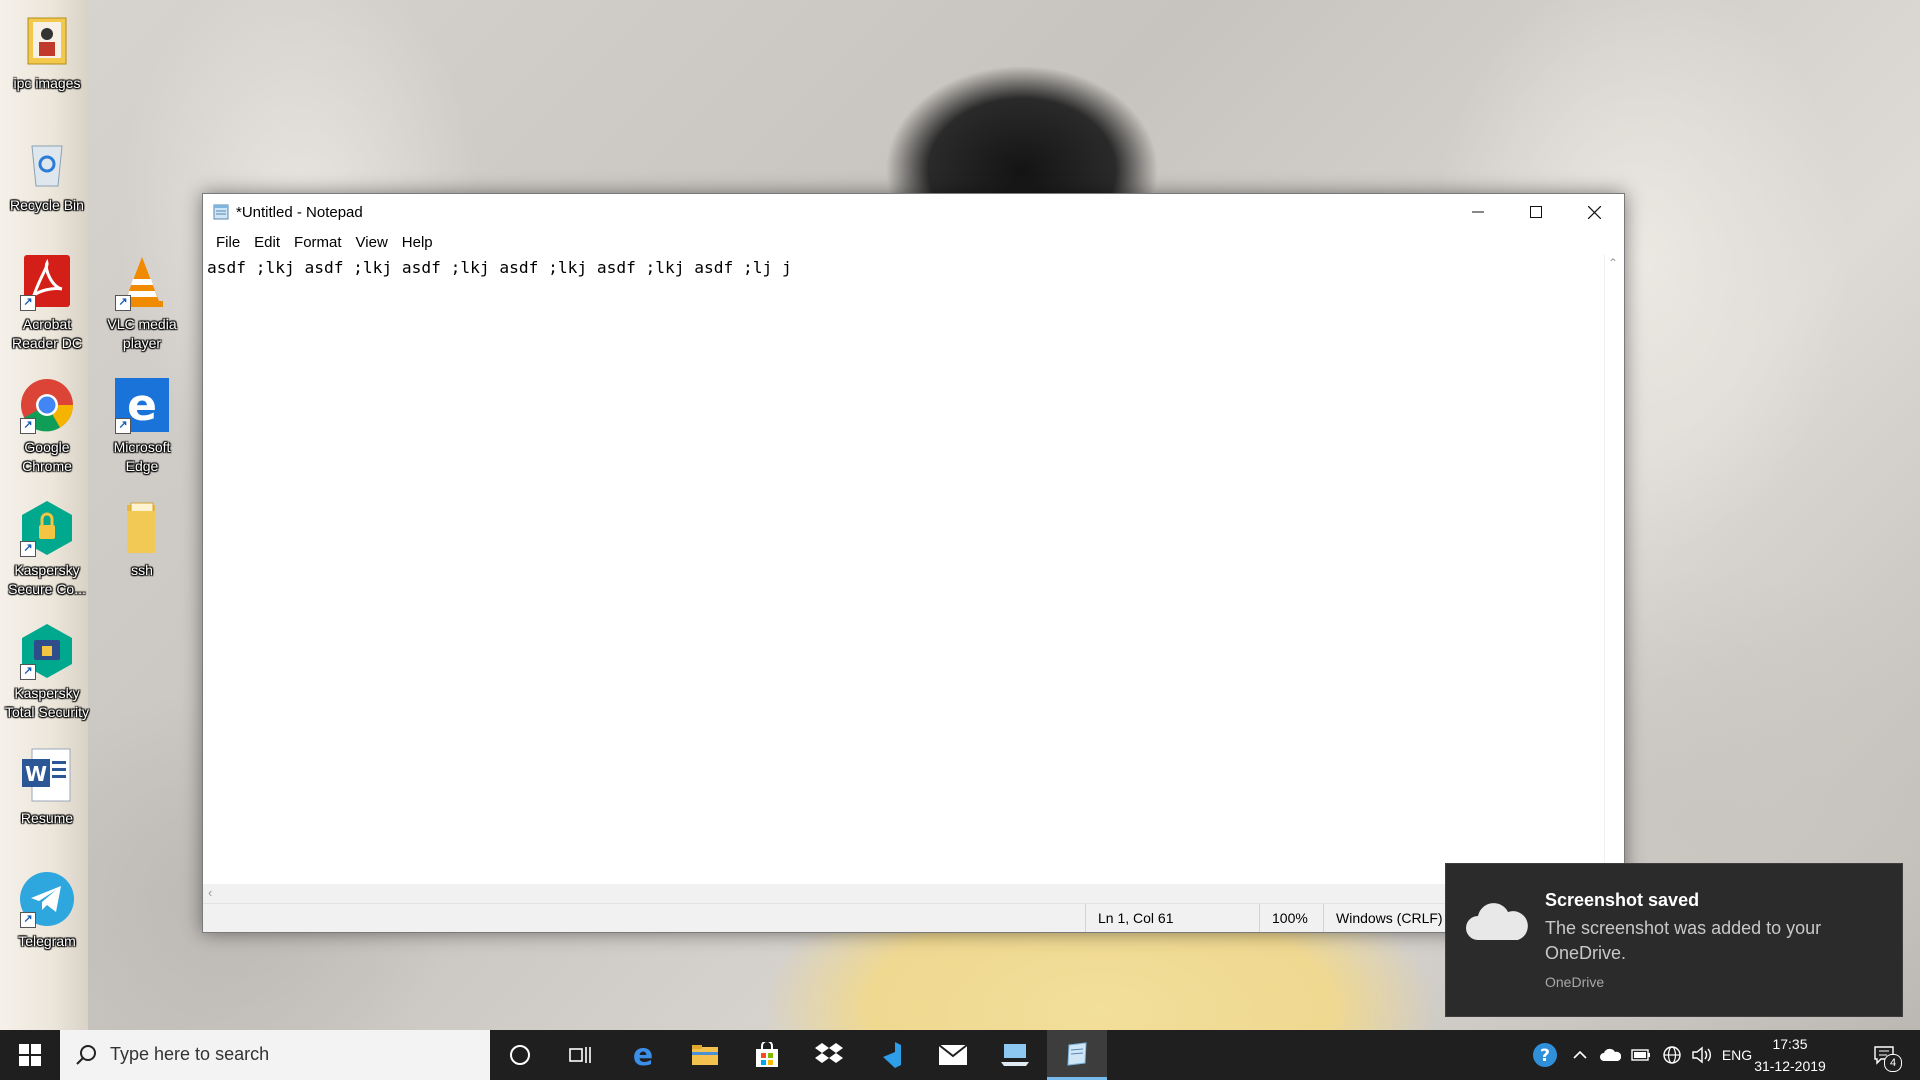 The height and width of the screenshot is (1080, 1920). I want to click on minimize-icon, so click(1478, 212).